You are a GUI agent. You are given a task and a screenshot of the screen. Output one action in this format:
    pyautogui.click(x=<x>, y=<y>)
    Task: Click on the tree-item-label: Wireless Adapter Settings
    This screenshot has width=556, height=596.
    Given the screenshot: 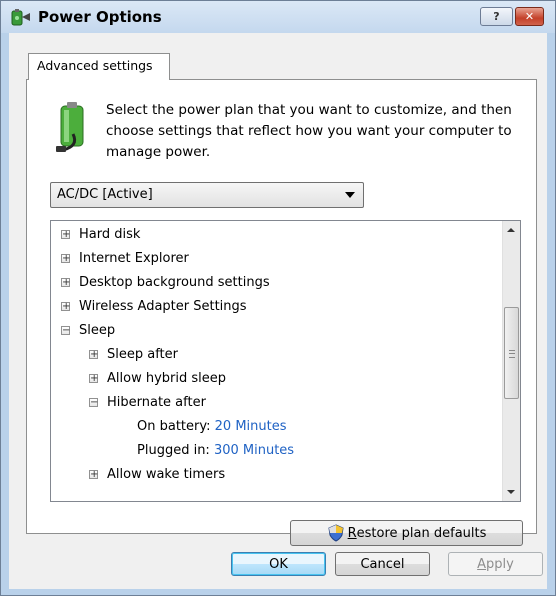 What is the action you would take?
    pyautogui.click(x=163, y=306)
    